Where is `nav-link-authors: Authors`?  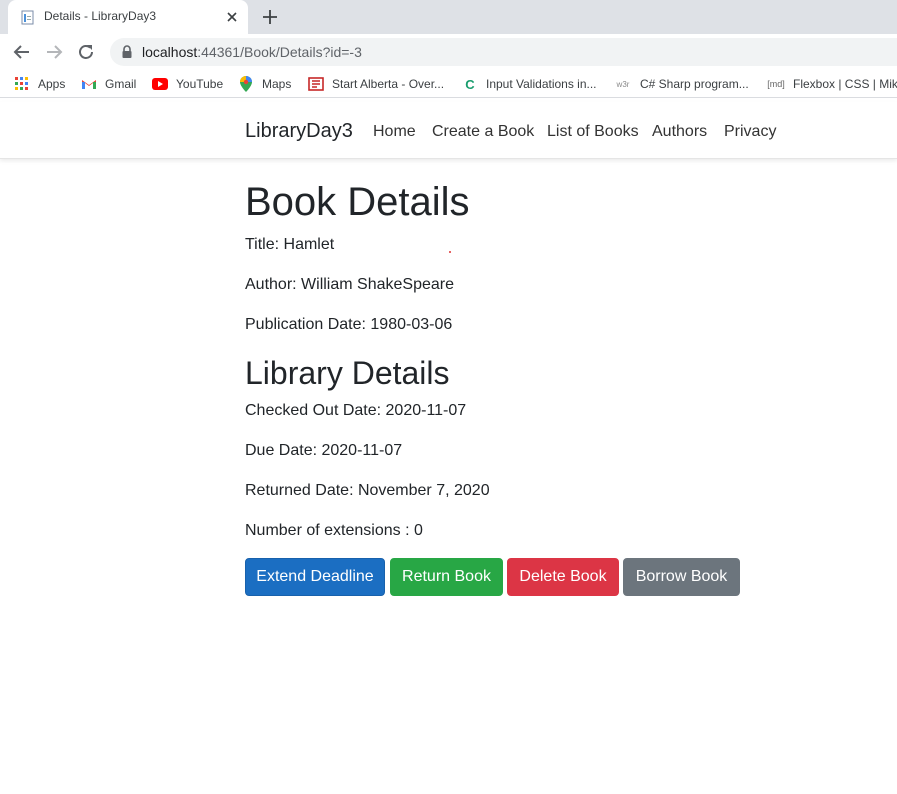 nav-link-authors: Authors is located at coordinates (679, 132).